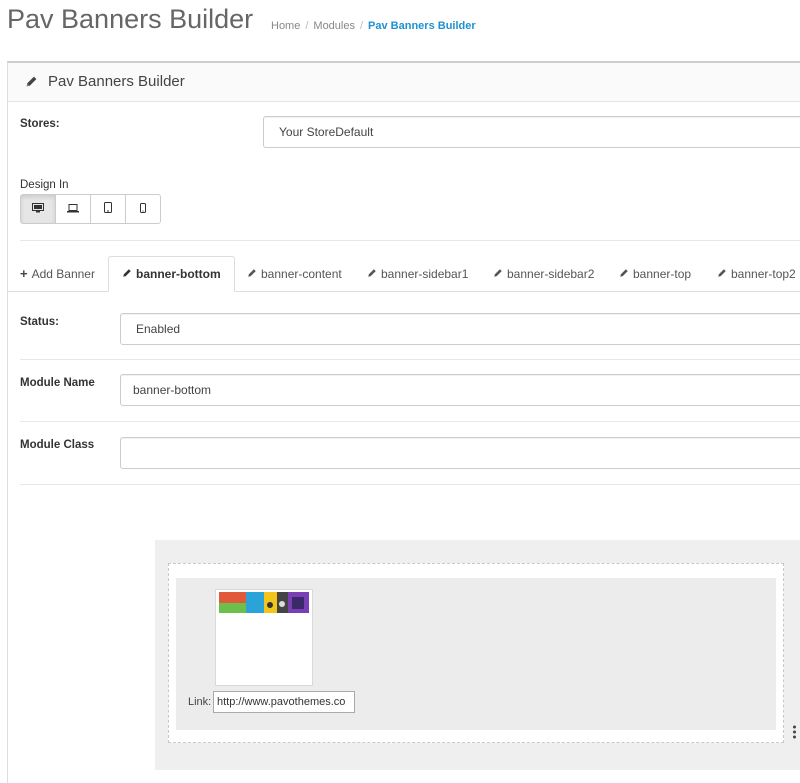 This screenshot has width=800, height=783. Describe the element at coordinates (285, 26) in the screenshot. I see `breadcrumb-home: Home` at that location.